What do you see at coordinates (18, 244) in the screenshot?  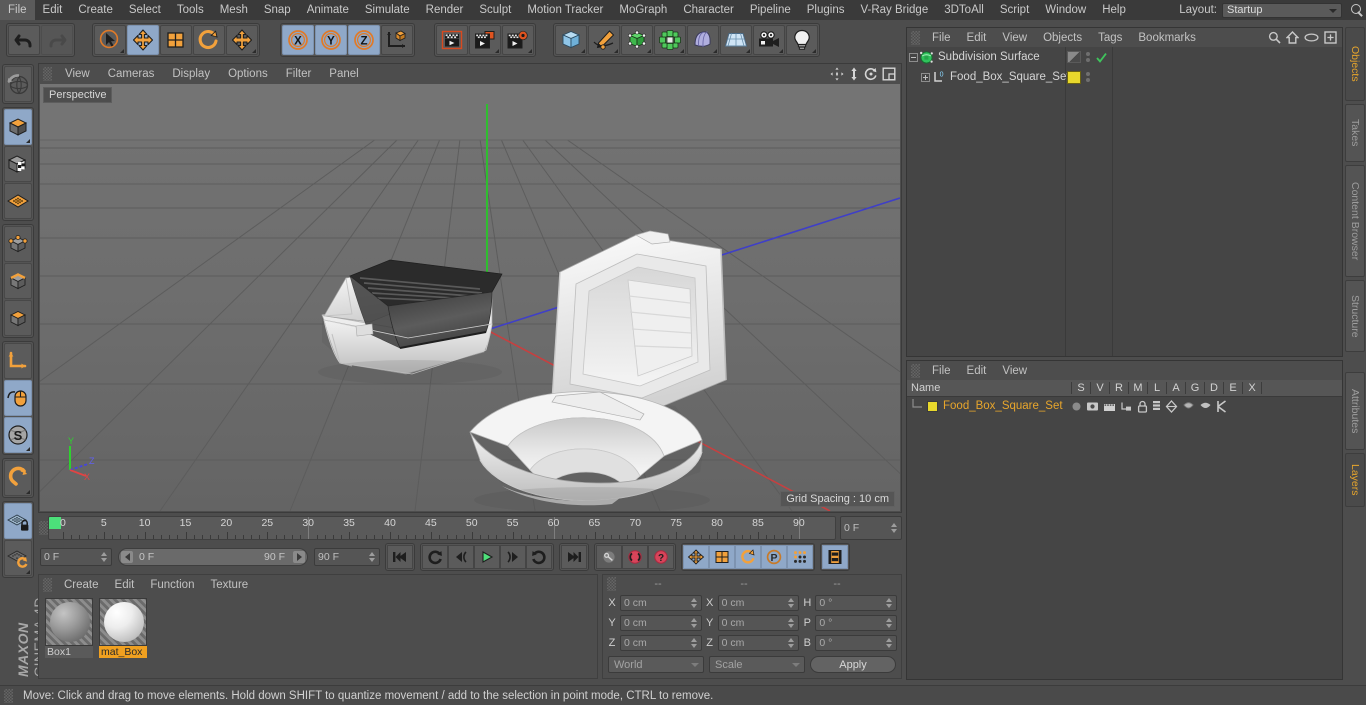 I see `points-mode-icon` at bounding box center [18, 244].